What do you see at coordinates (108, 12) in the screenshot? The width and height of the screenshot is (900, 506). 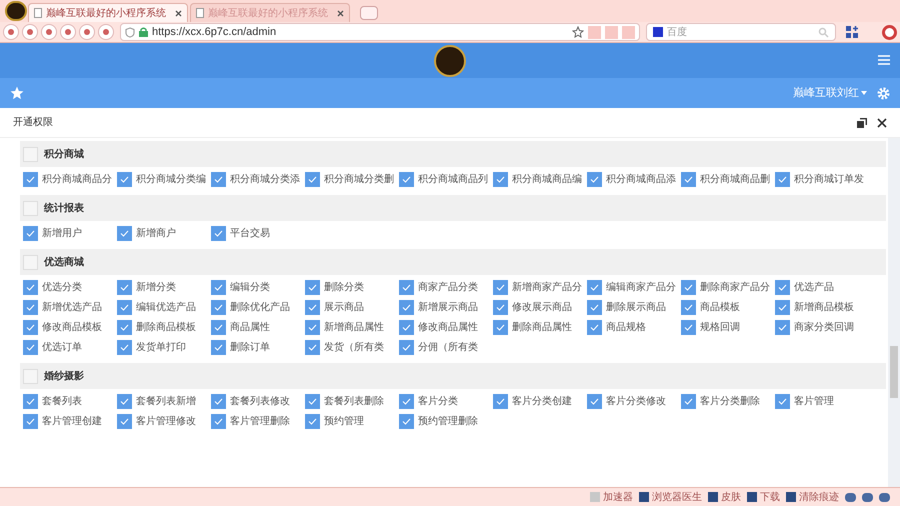 I see `browser-tab: 巅峰互联最好的小程序系统` at bounding box center [108, 12].